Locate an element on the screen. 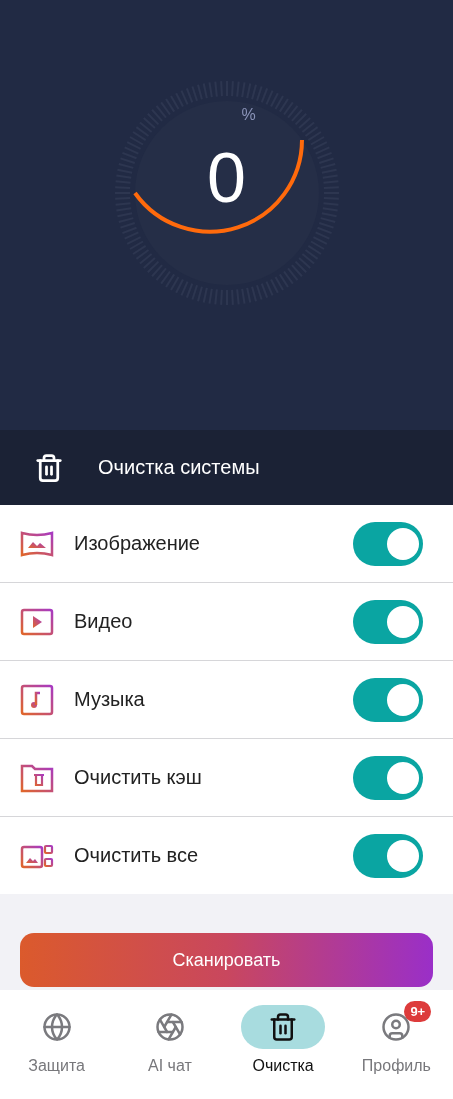 The image size is (453, 1099). option-label: Изображение is located at coordinates (137, 543).